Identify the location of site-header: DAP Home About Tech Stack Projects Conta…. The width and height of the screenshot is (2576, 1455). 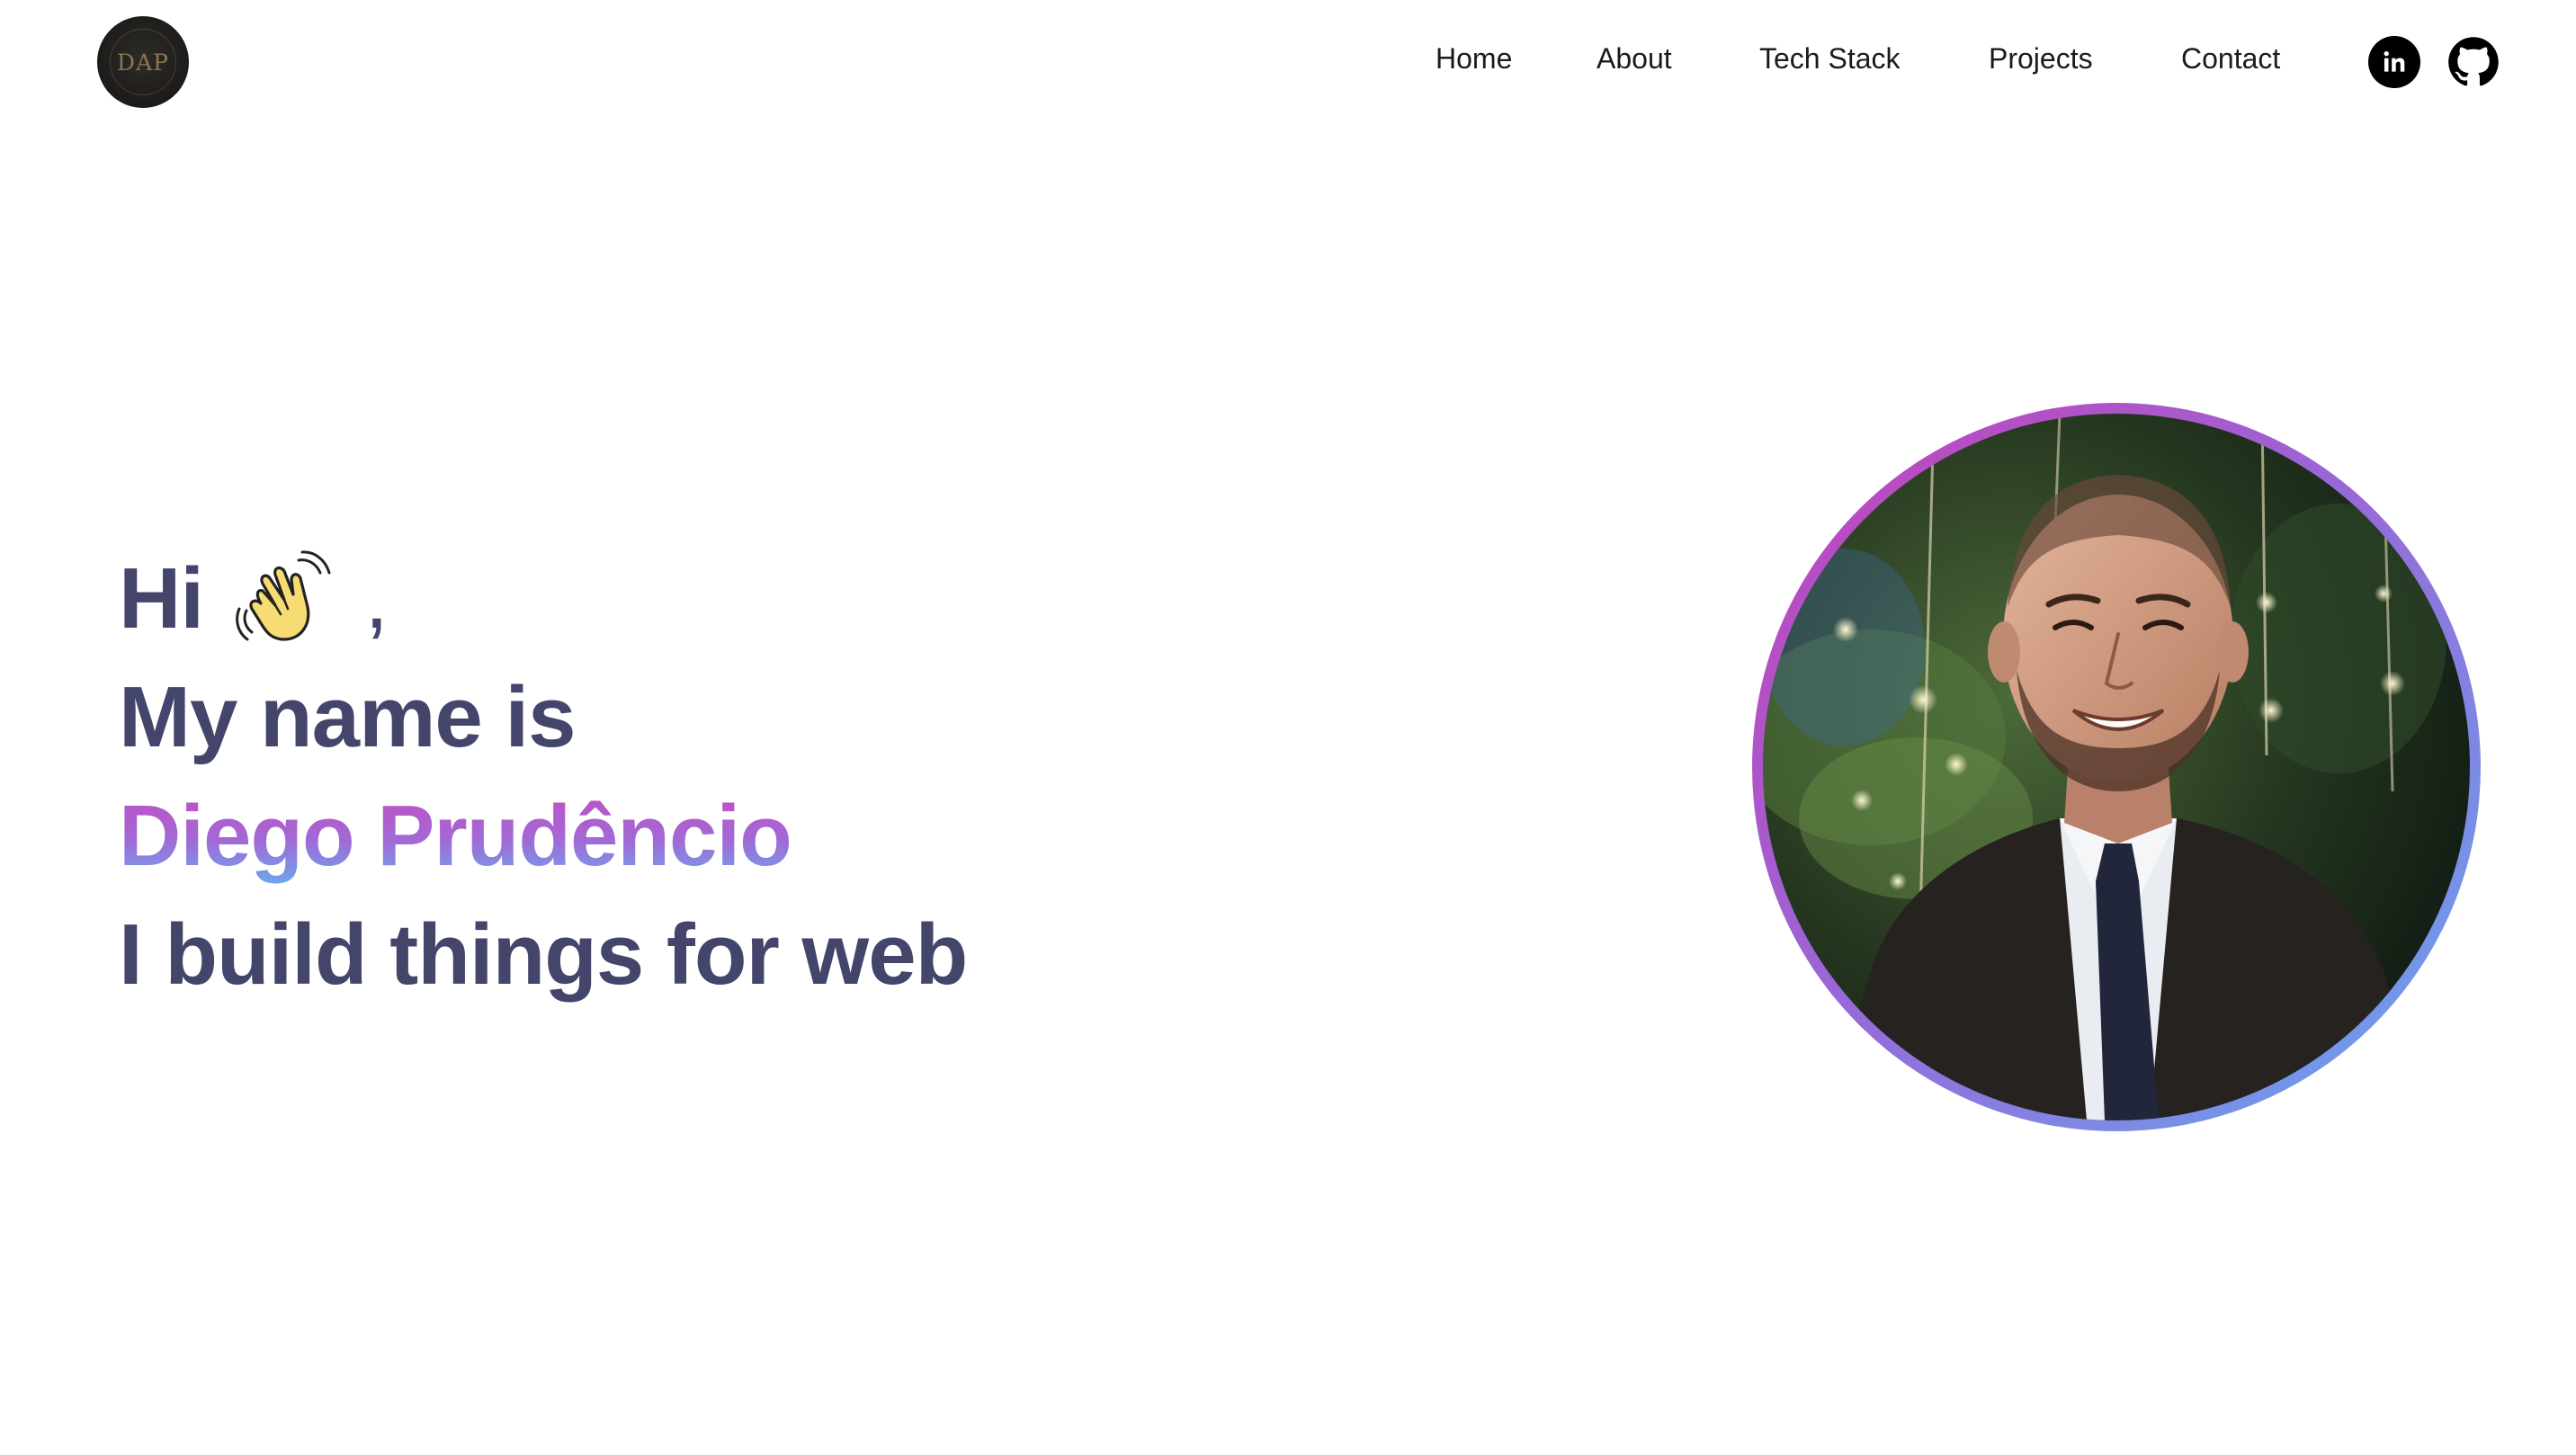
(1288, 63).